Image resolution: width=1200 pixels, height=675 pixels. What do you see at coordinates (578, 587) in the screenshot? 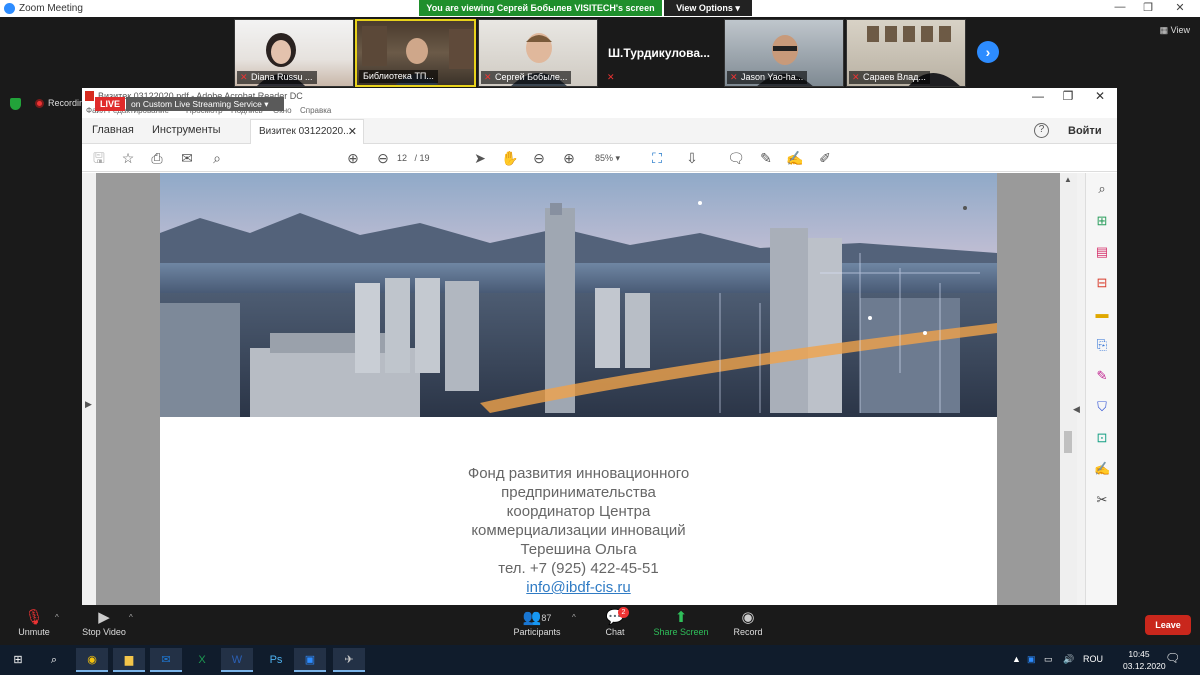
I see `card-email-link: info@ibdf-cis.ru` at bounding box center [578, 587].